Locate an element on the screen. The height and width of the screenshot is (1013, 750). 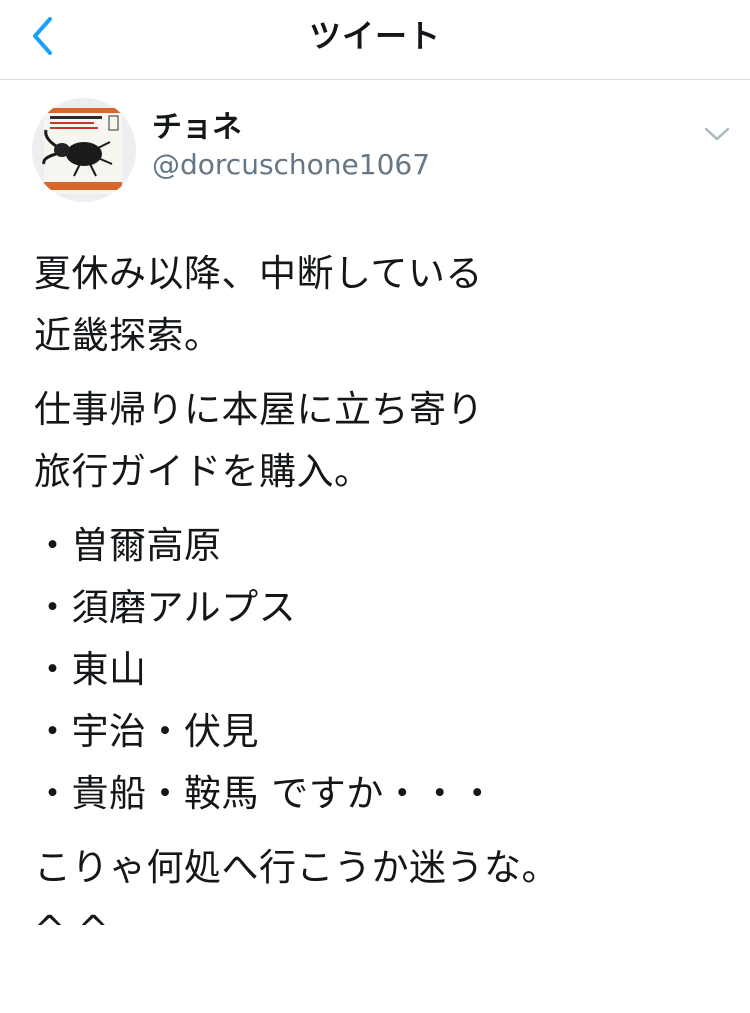
tweet-line: 旅行ガイドを購入。 is located at coordinates (203, 471).